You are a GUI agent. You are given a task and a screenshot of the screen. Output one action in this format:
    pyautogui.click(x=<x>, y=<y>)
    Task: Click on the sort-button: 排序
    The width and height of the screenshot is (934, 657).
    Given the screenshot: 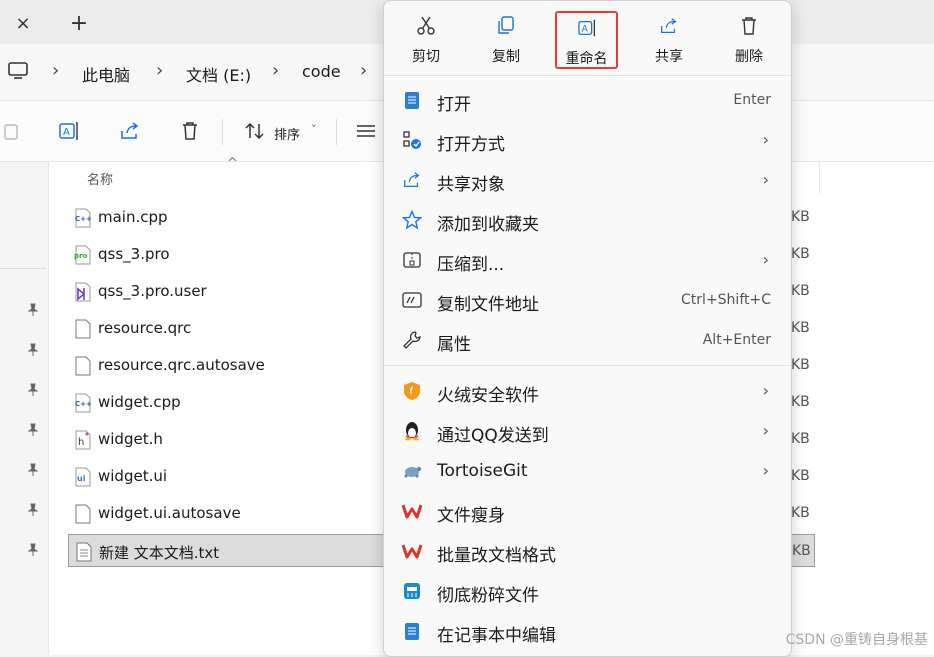 What is the action you would take?
    pyautogui.click(x=287, y=133)
    